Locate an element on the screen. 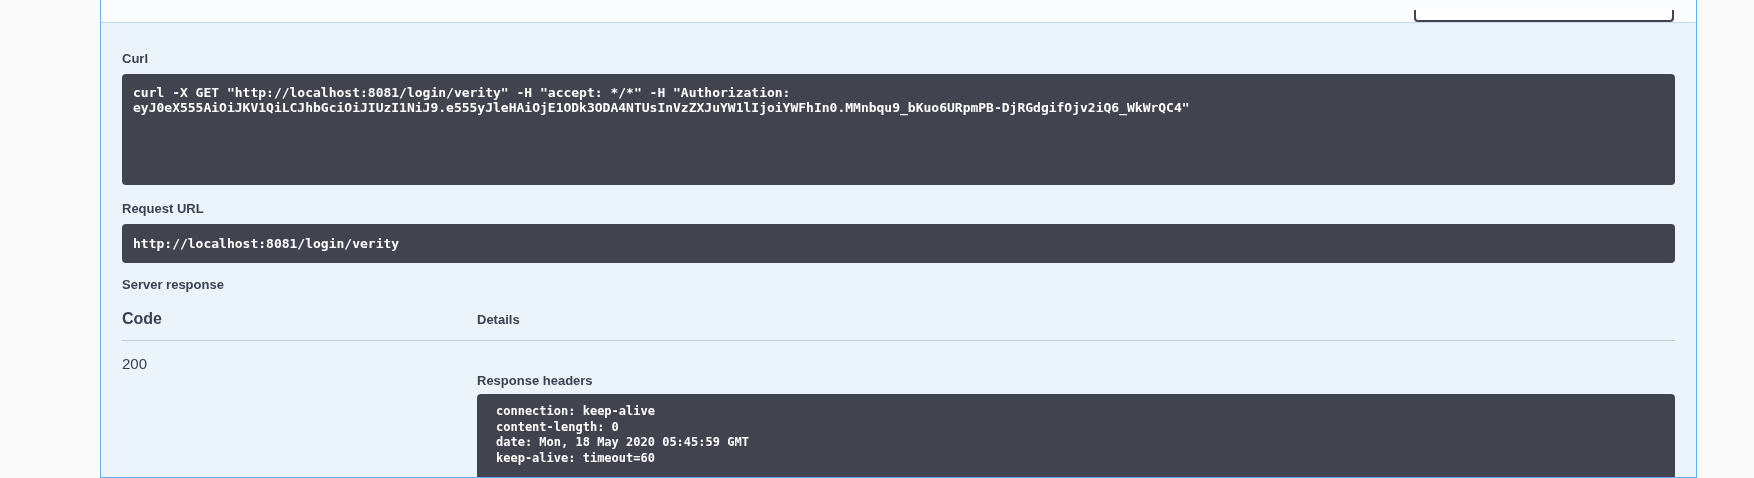 The width and height of the screenshot is (1754, 478). section-label: Server response is located at coordinates (173, 284).